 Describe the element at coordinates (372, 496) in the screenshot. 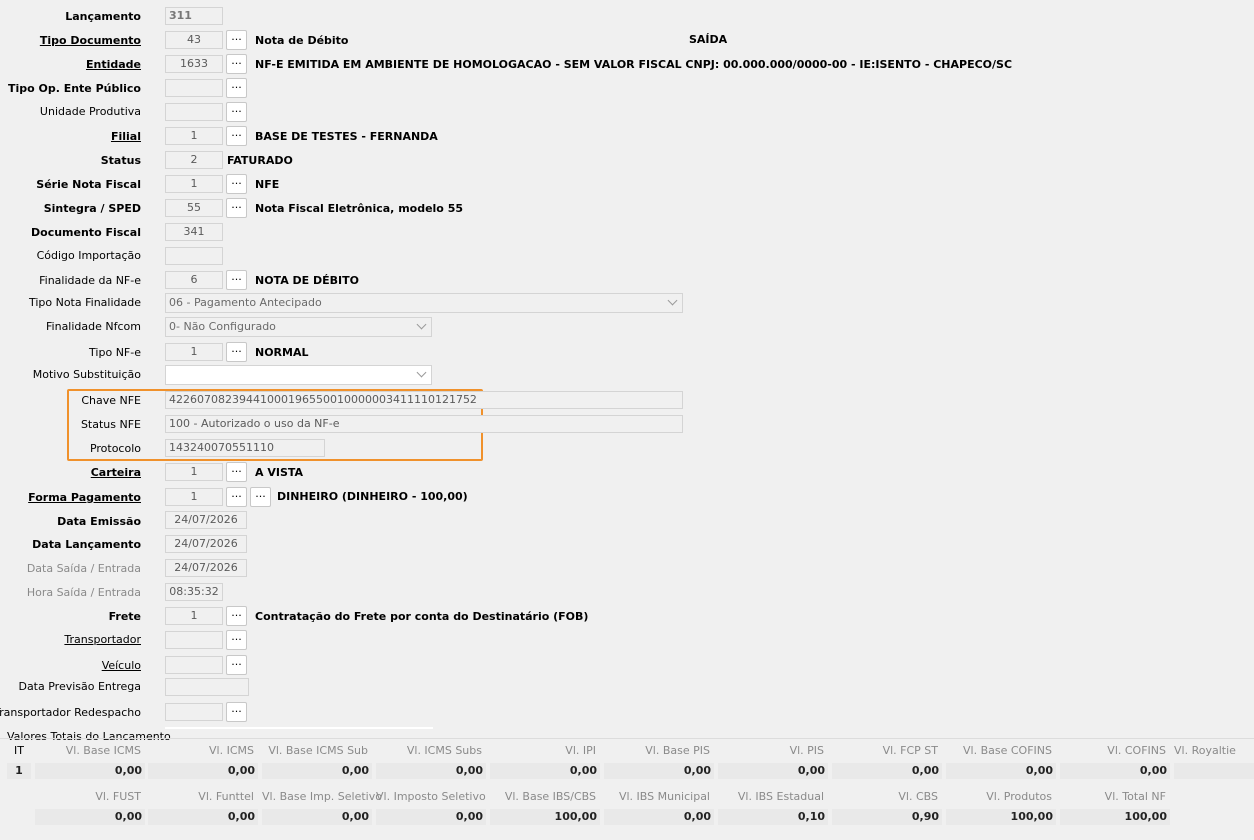

I see `forma-pagamento-desc: DINHEIRO (DINHEIRO - 100,00)` at that location.